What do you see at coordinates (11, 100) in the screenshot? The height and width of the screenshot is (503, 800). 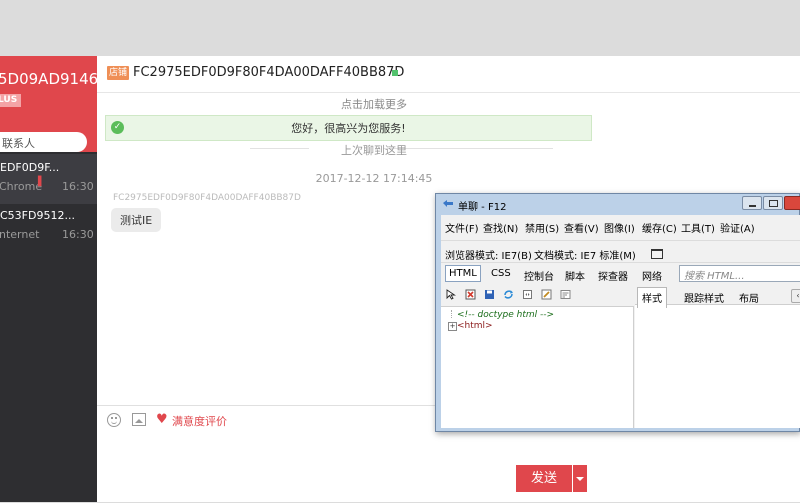 I see `user-badge: LUS` at bounding box center [11, 100].